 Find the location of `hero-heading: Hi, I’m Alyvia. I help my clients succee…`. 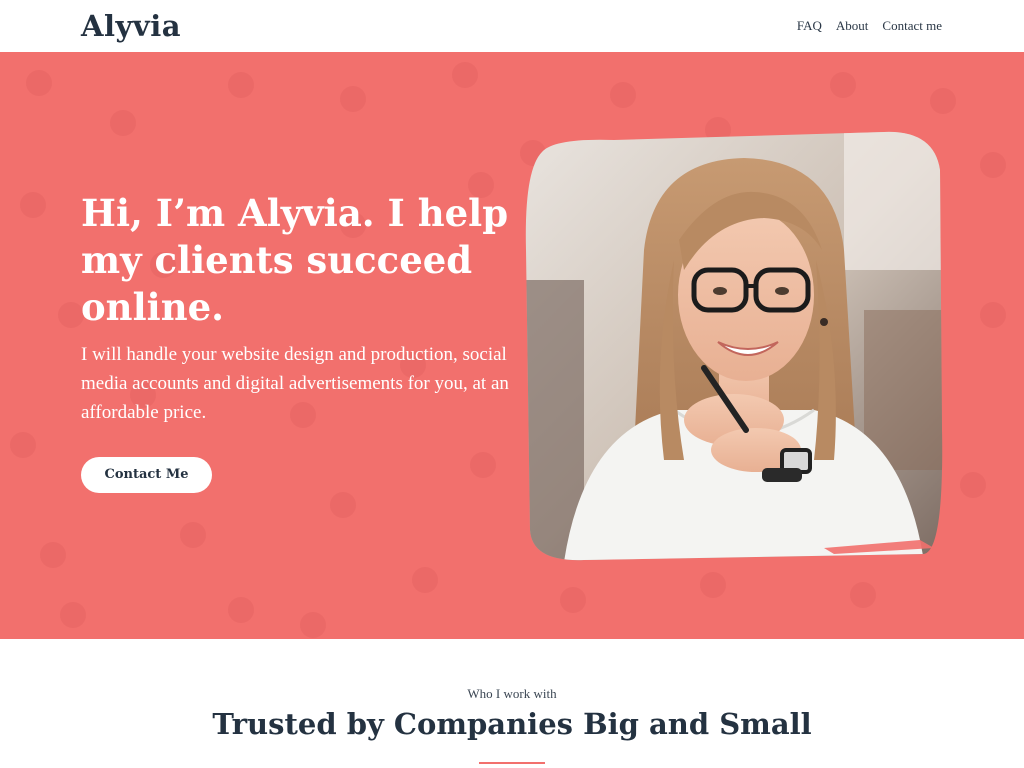

hero-heading: Hi, I’m Alyvia. I help my clients succee… is located at coordinates (295, 260).